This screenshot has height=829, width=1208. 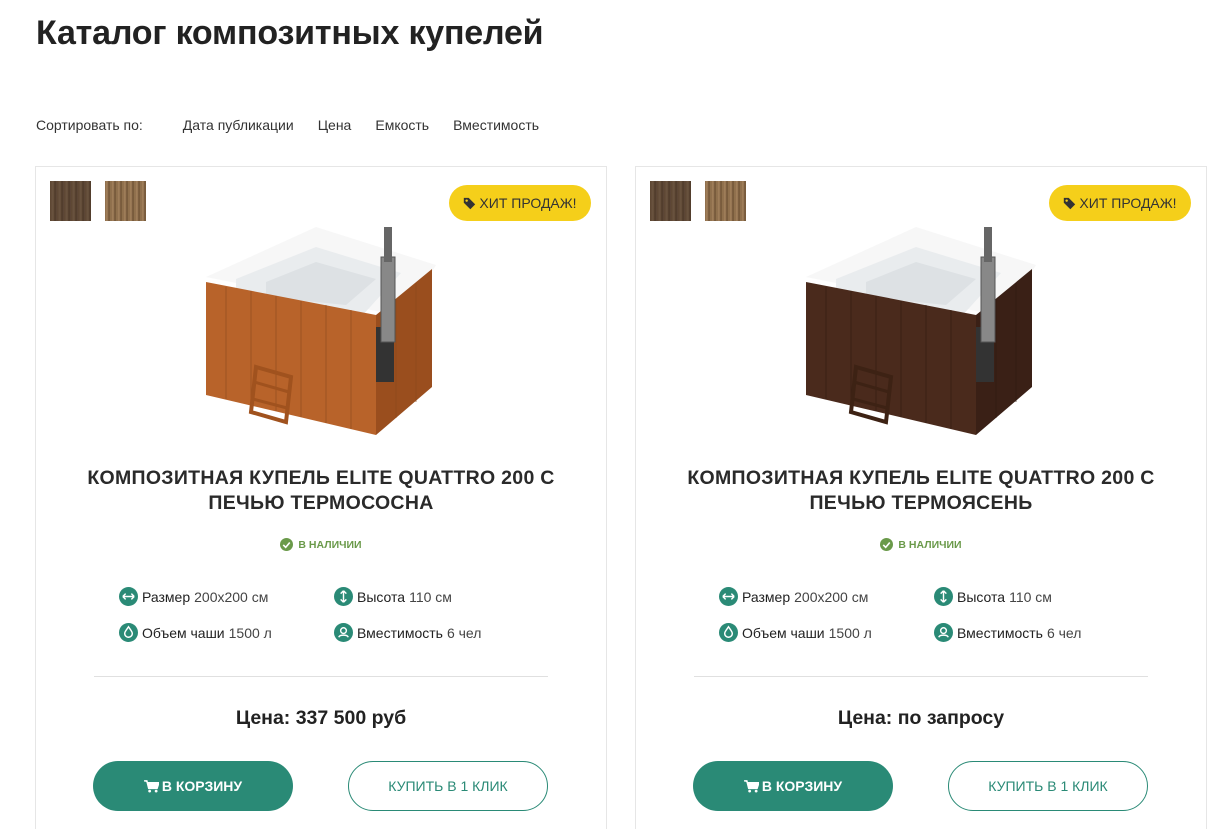 I want to click on page-title: Каталог композитных купелей, so click(x=290, y=33).